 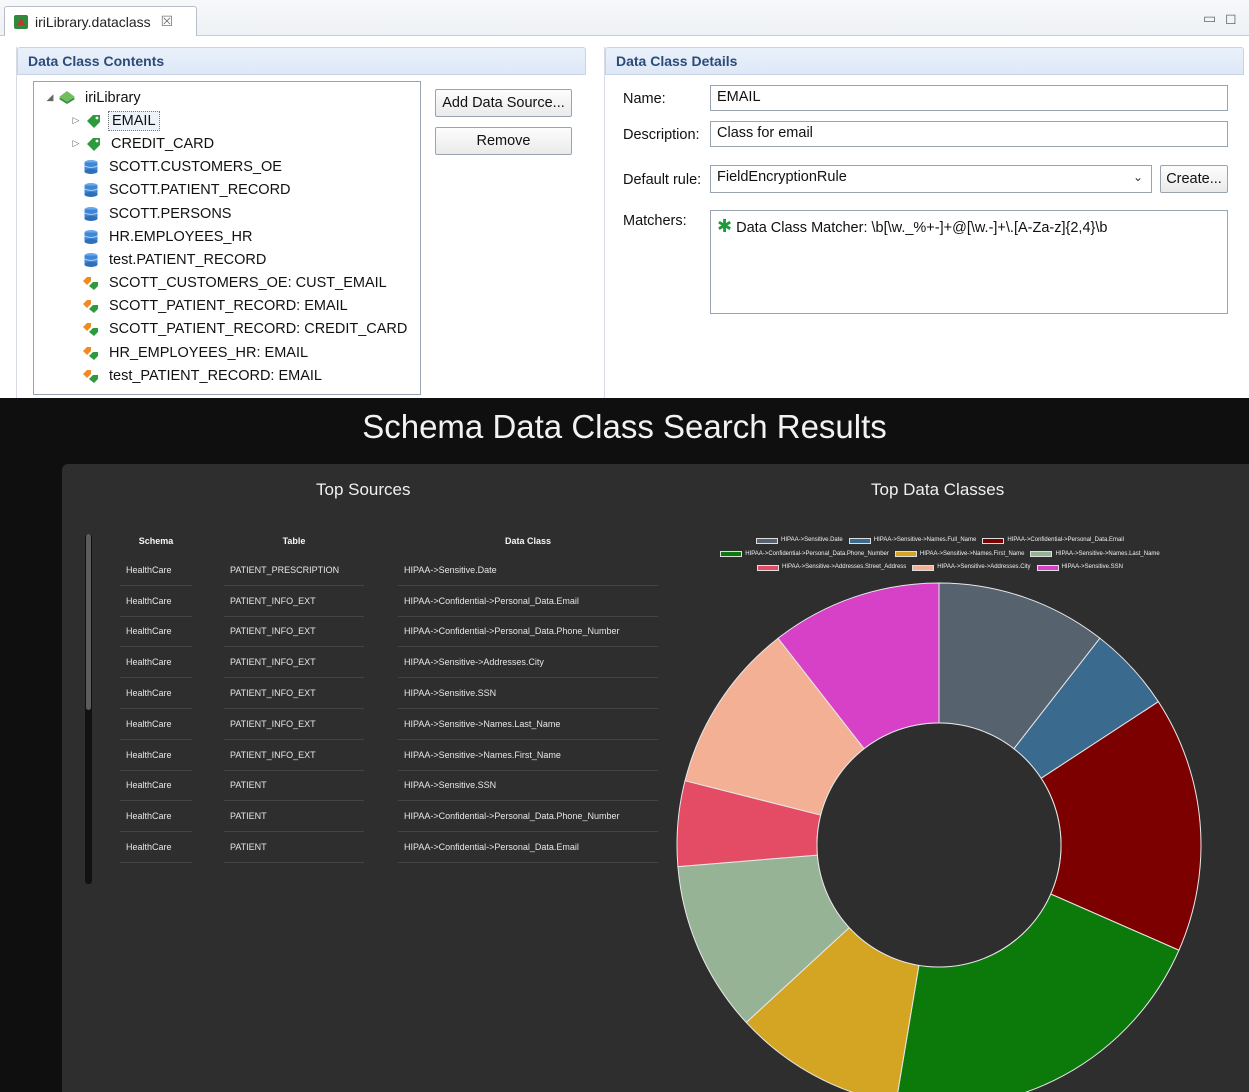 I want to click on default-rule-value: FieldEncryptionRule, so click(x=782, y=177).